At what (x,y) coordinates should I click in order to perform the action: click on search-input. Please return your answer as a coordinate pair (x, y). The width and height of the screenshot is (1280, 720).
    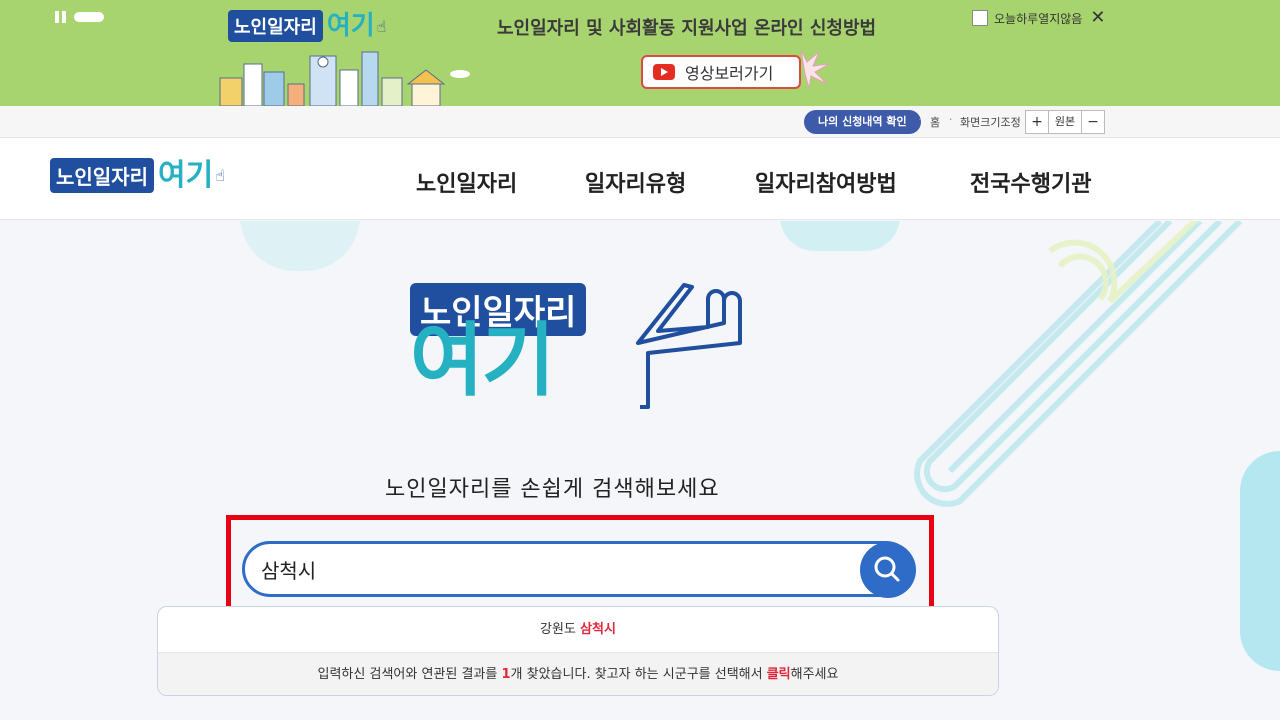
    Looking at the image, I should click on (551, 569).